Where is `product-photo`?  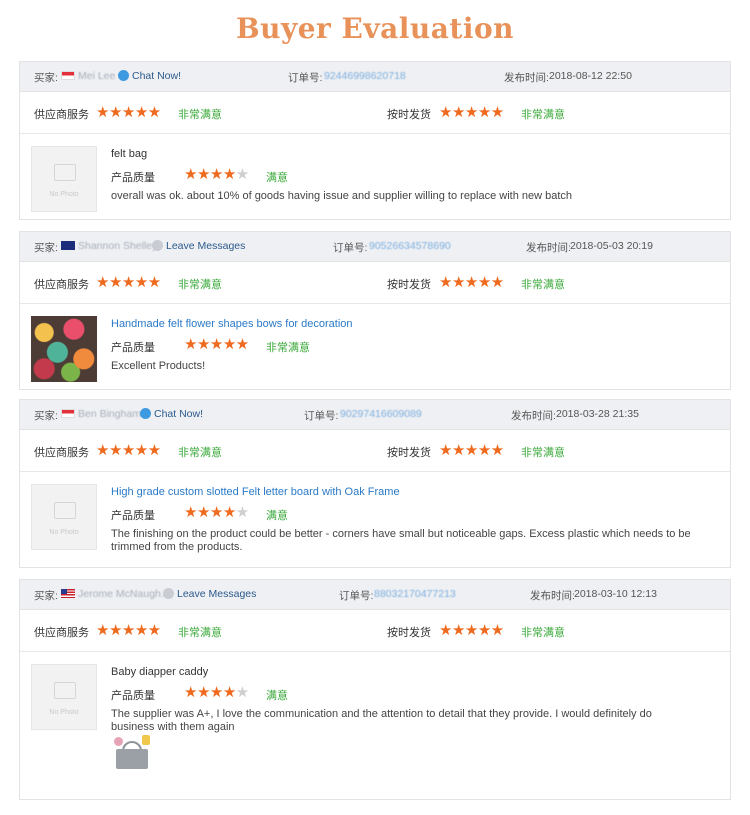 product-photo is located at coordinates (64, 349).